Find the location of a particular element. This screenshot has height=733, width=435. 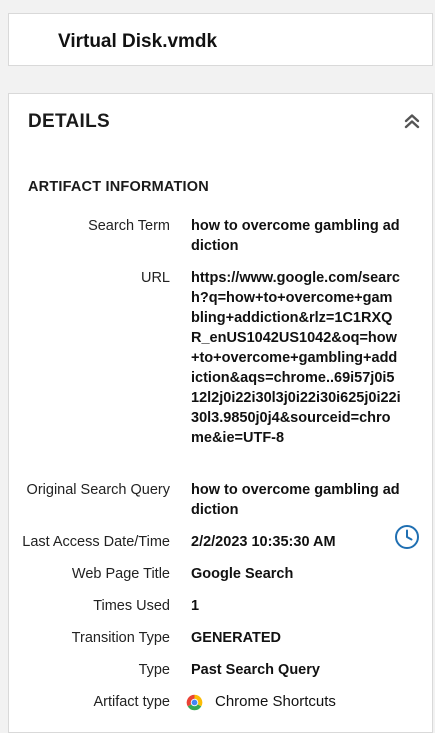

clock-icon is located at coordinates (407, 537).